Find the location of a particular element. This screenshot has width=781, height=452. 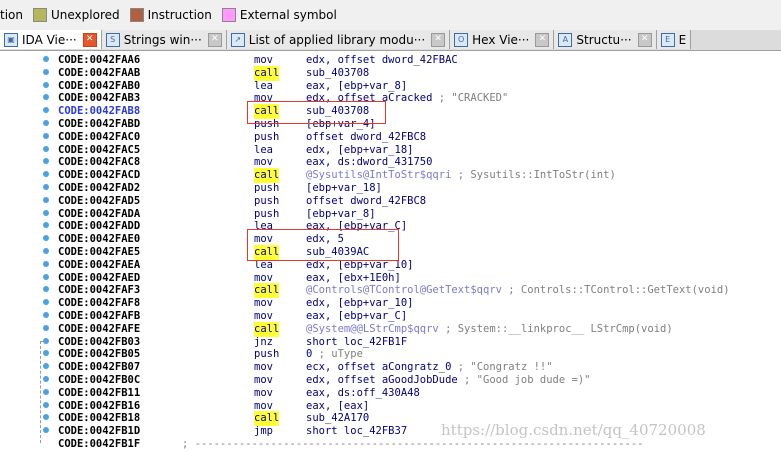

flow-line is located at coordinates (41, 391).